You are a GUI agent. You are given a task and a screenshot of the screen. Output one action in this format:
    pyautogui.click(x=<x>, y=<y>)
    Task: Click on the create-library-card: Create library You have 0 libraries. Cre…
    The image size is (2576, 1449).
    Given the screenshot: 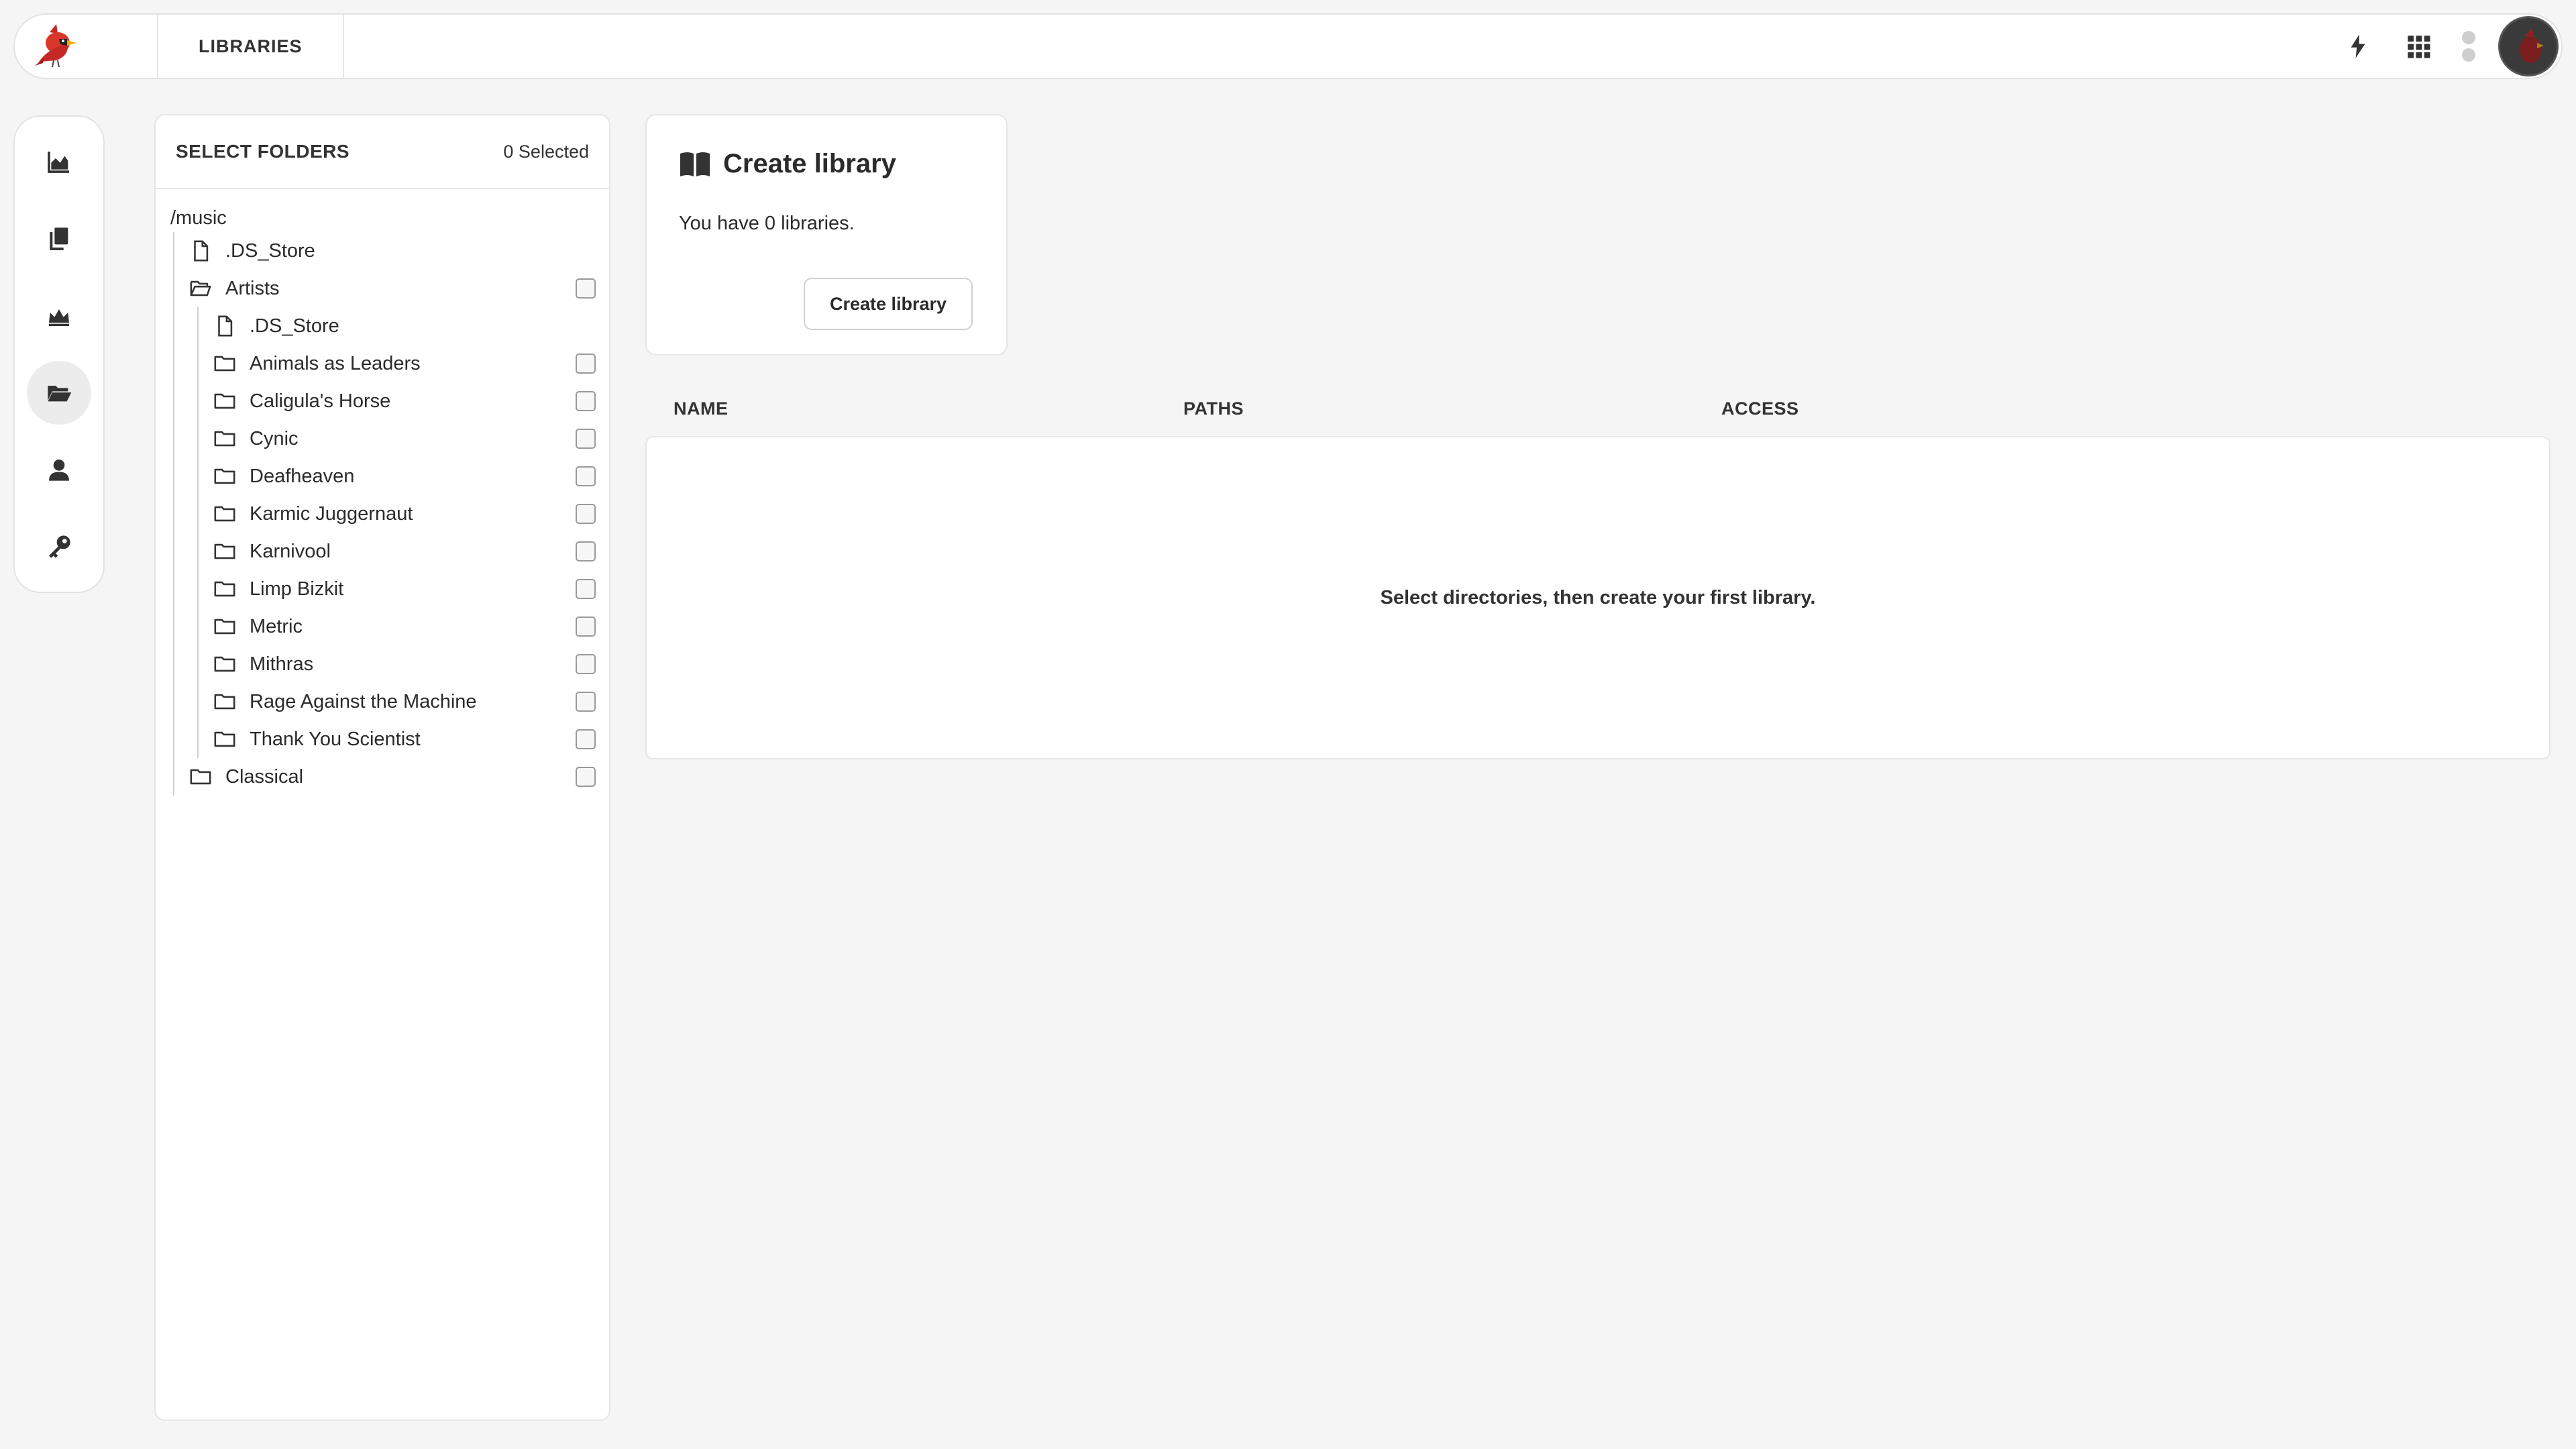 What is the action you would take?
    pyautogui.click(x=826, y=235)
    